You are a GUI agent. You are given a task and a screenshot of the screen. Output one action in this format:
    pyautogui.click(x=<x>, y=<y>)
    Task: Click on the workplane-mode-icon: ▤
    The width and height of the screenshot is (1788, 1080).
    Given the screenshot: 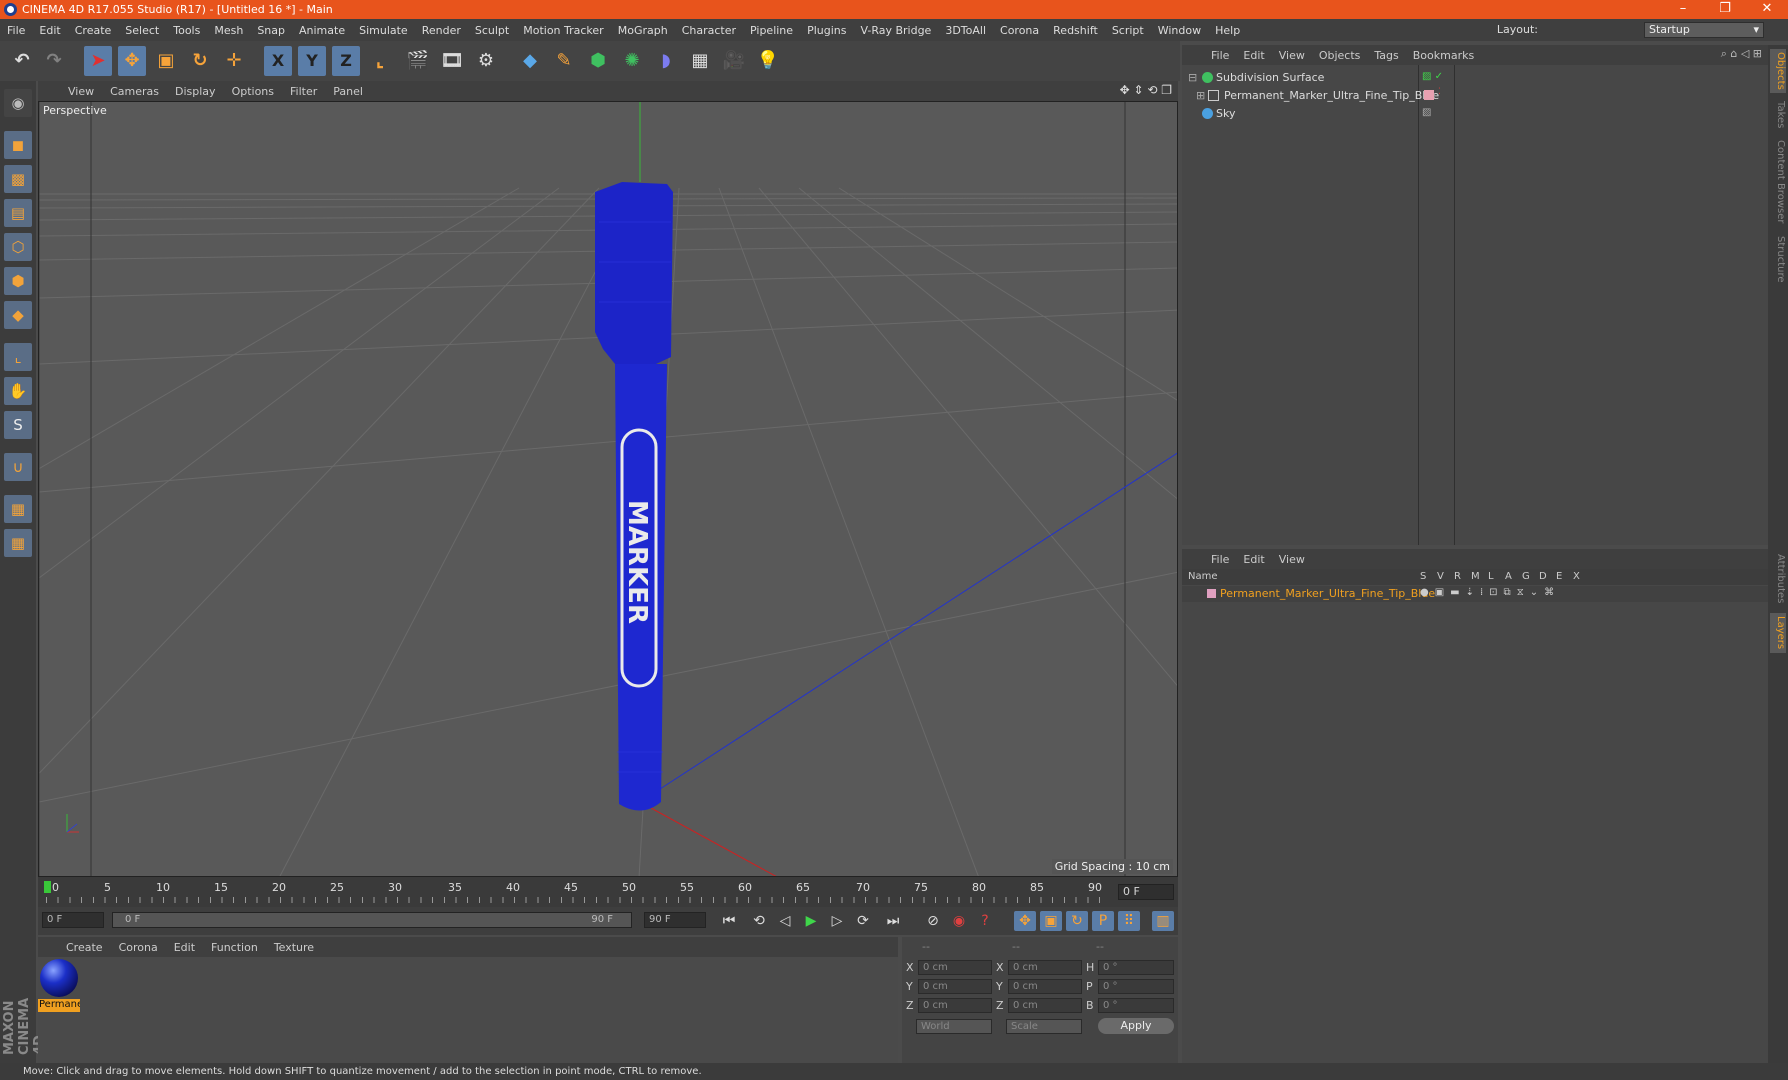 What is the action you would take?
    pyautogui.click(x=18, y=213)
    